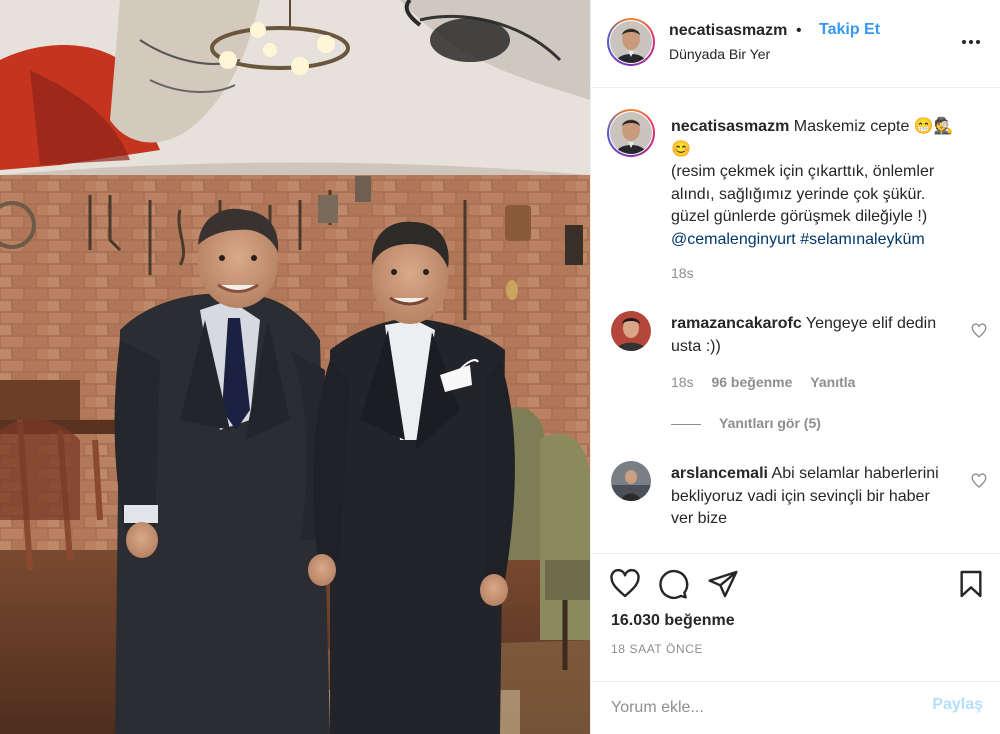 The height and width of the screenshot is (734, 1000). What do you see at coordinates (761, 708) in the screenshot?
I see `comment-input` at bounding box center [761, 708].